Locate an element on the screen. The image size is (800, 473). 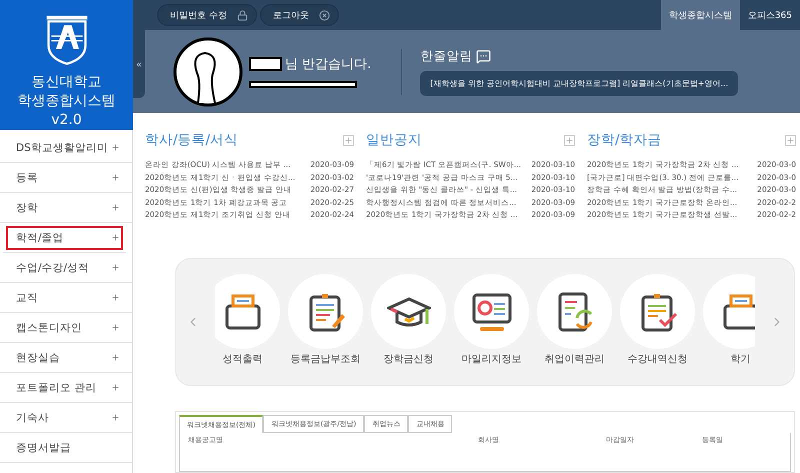
quick-link-label: 등록금납부조회 is located at coordinates (325, 359).